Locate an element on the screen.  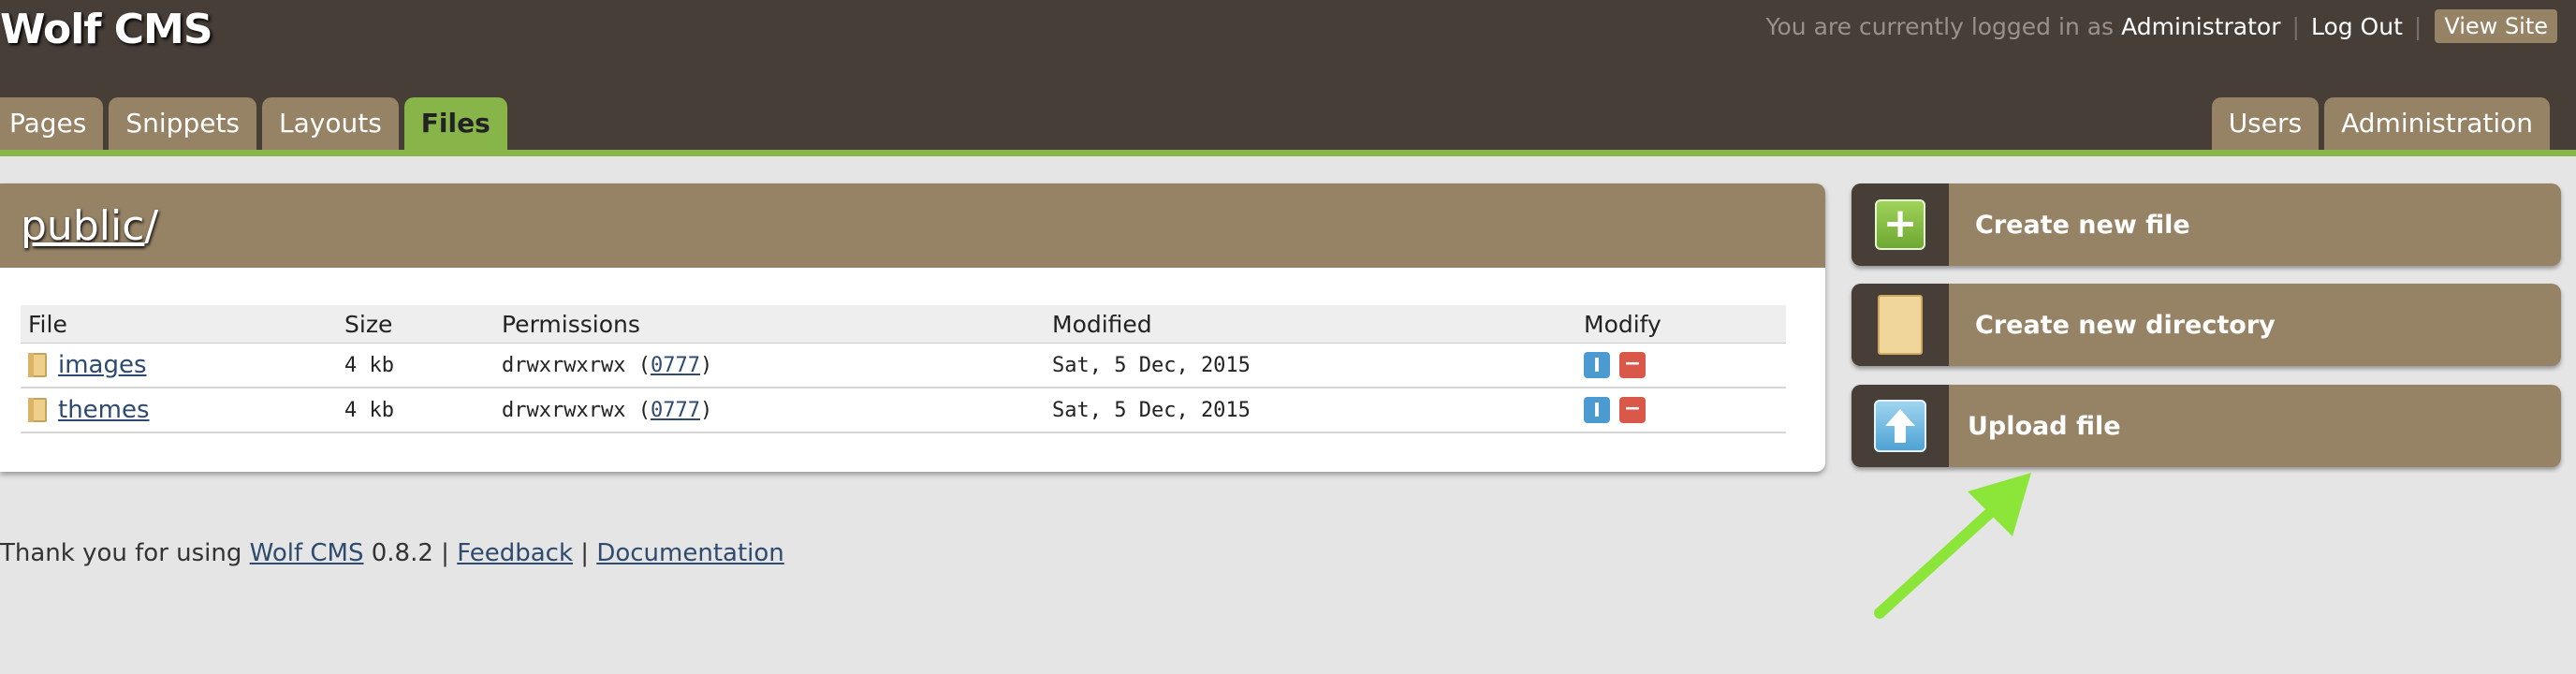
col-permissions: Permissions is located at coordinates (769, 324).